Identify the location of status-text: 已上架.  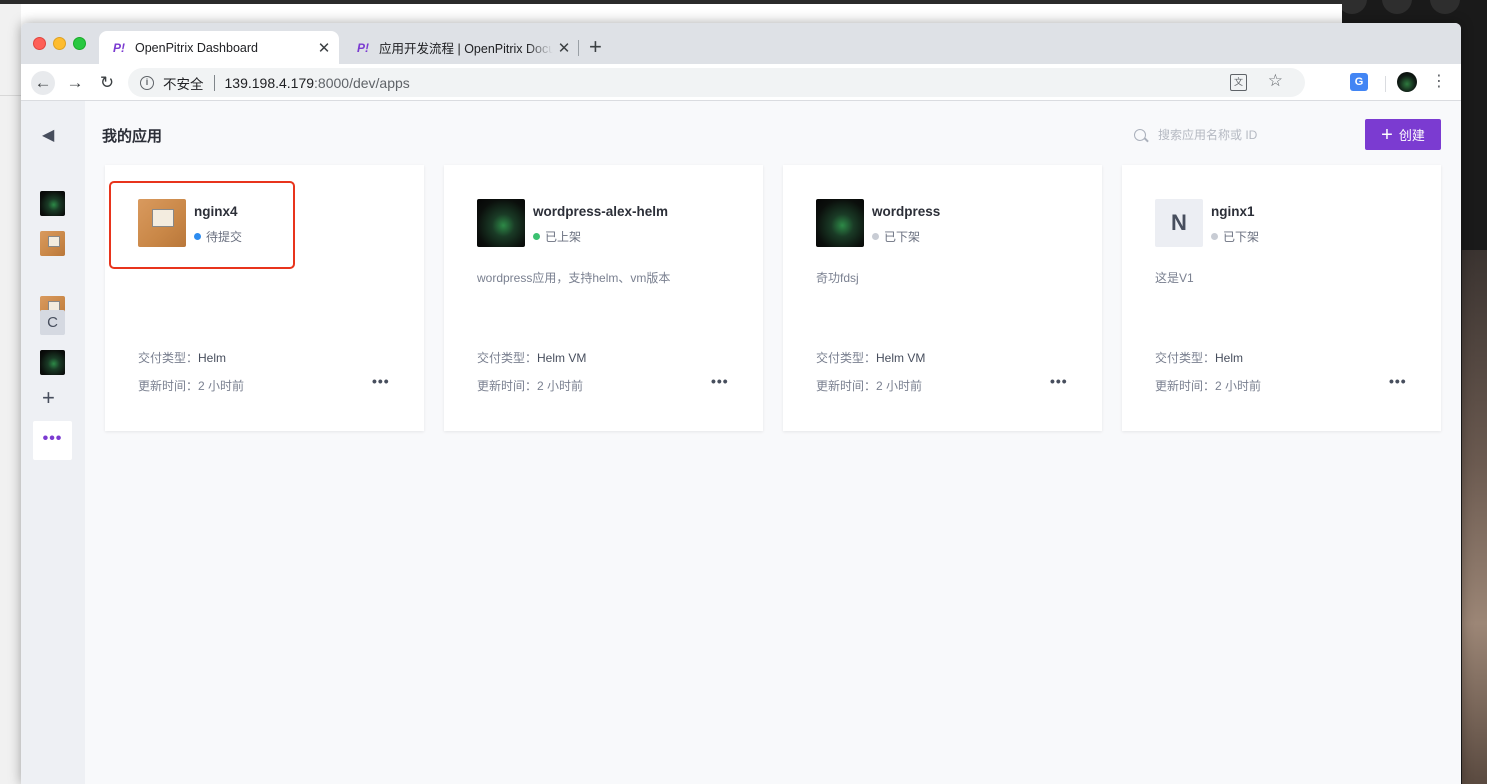
(563, 237).